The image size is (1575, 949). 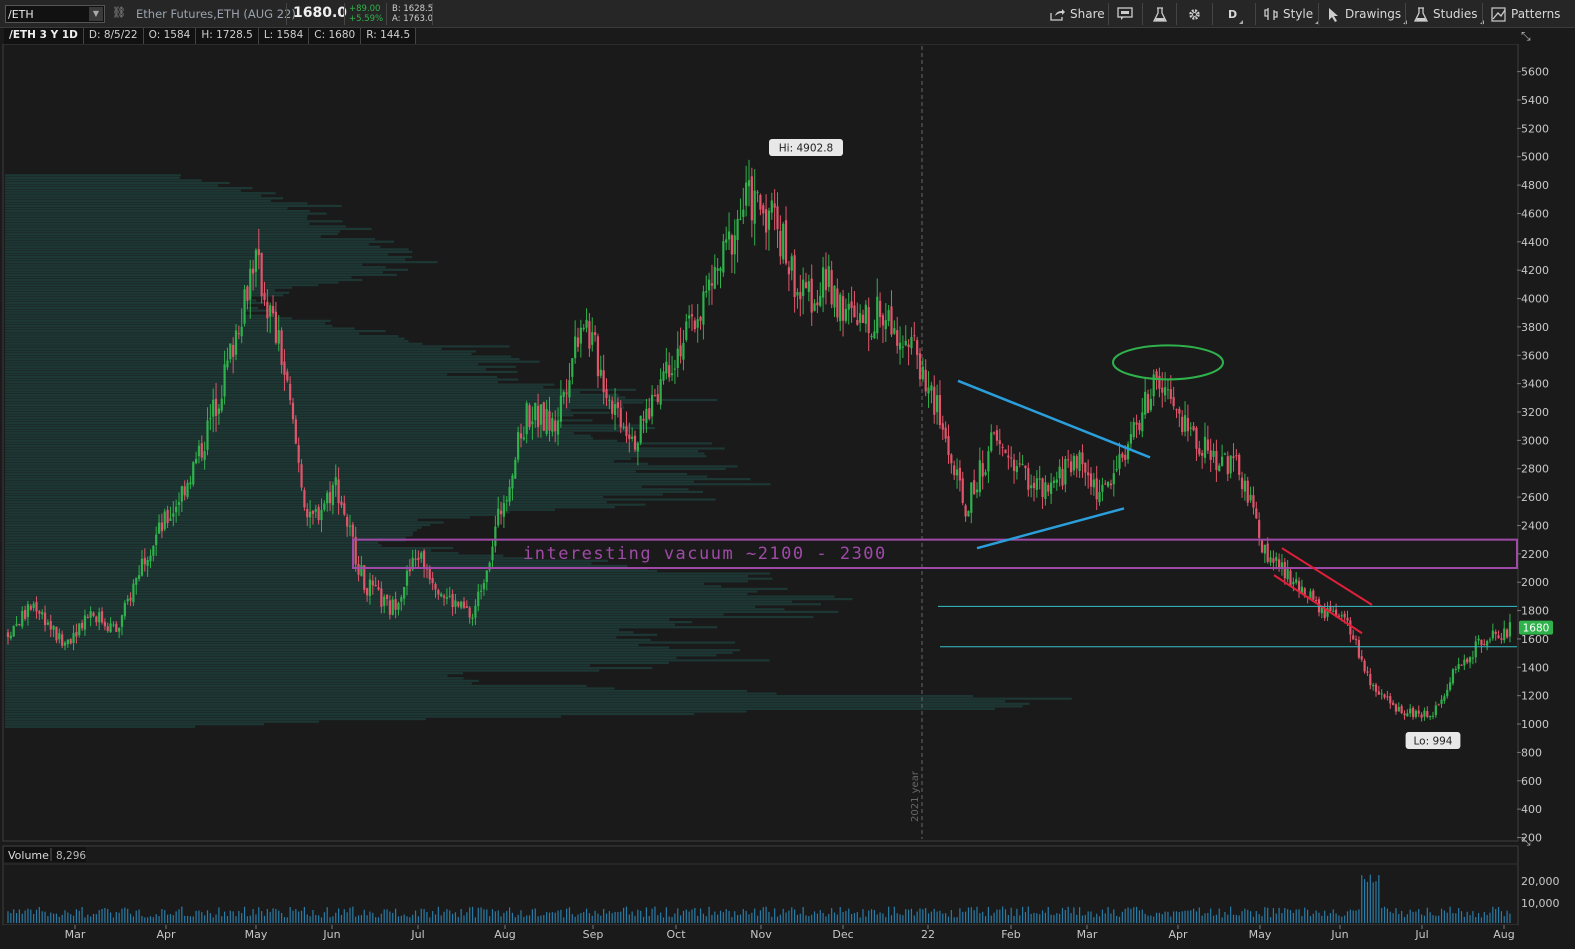 I want to click on symbol-input, so click(x=48, y=14).